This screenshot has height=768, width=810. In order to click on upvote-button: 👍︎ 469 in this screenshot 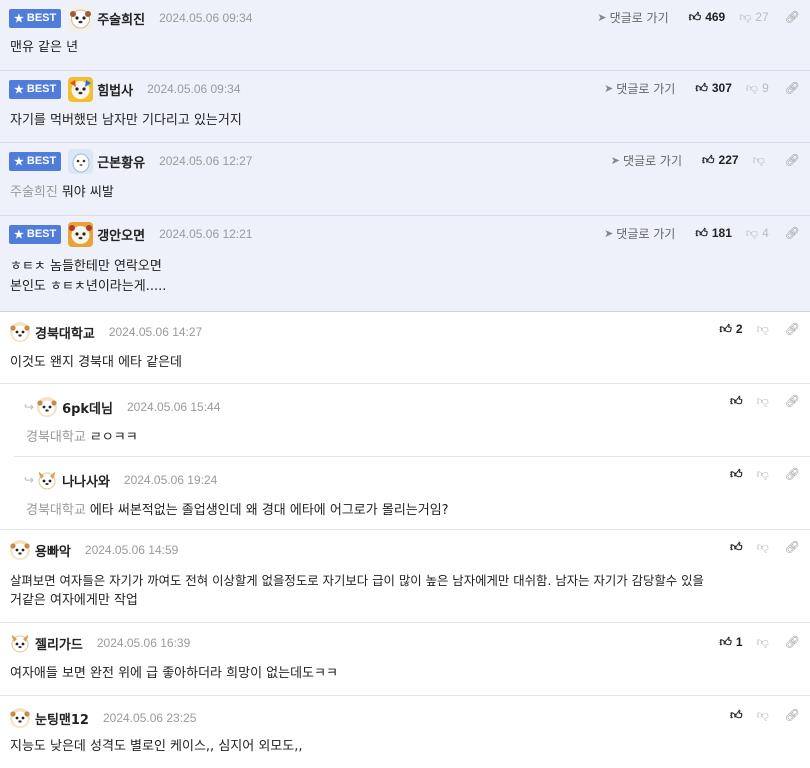, I will do `click(707, 17)`.